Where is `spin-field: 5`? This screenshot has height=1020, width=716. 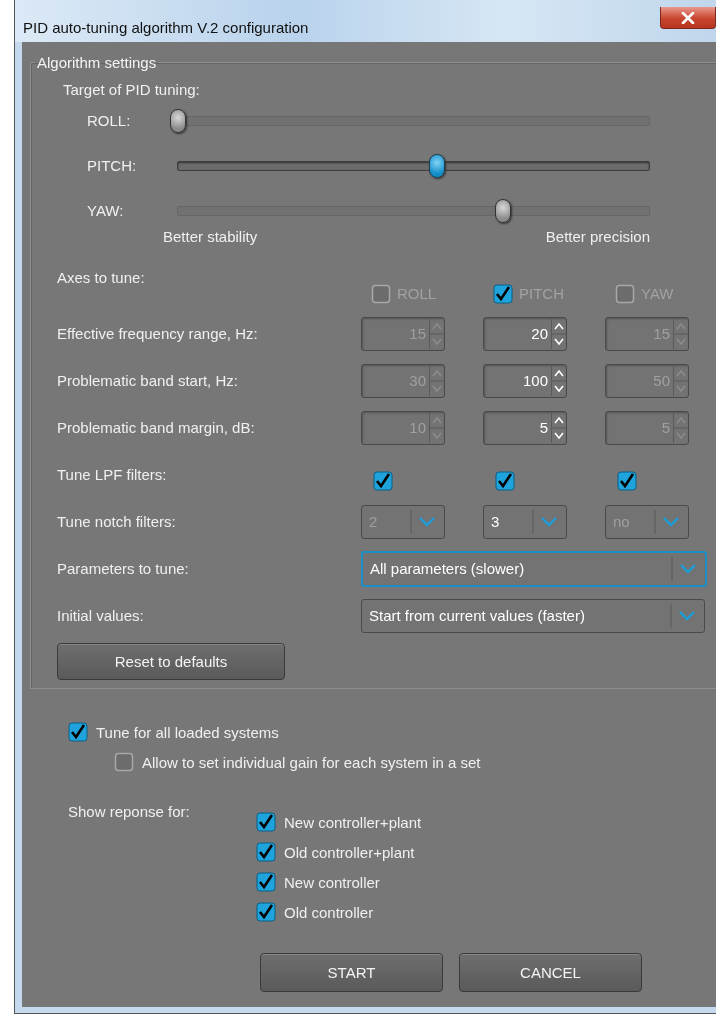
spin-field: 5 is located at coordinates (525, 427).